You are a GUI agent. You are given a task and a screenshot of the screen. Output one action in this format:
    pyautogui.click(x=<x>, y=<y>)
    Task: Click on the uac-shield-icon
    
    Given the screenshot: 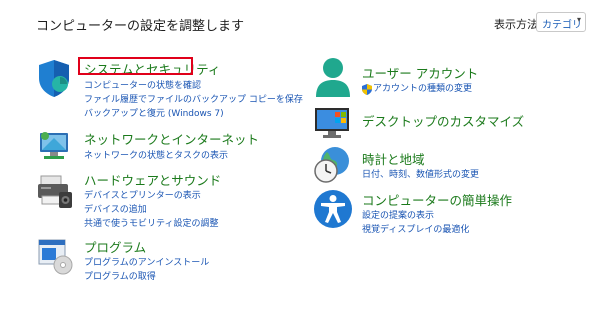 What is the action you would take?
    pyautogui.click(x=367, y=87)
    